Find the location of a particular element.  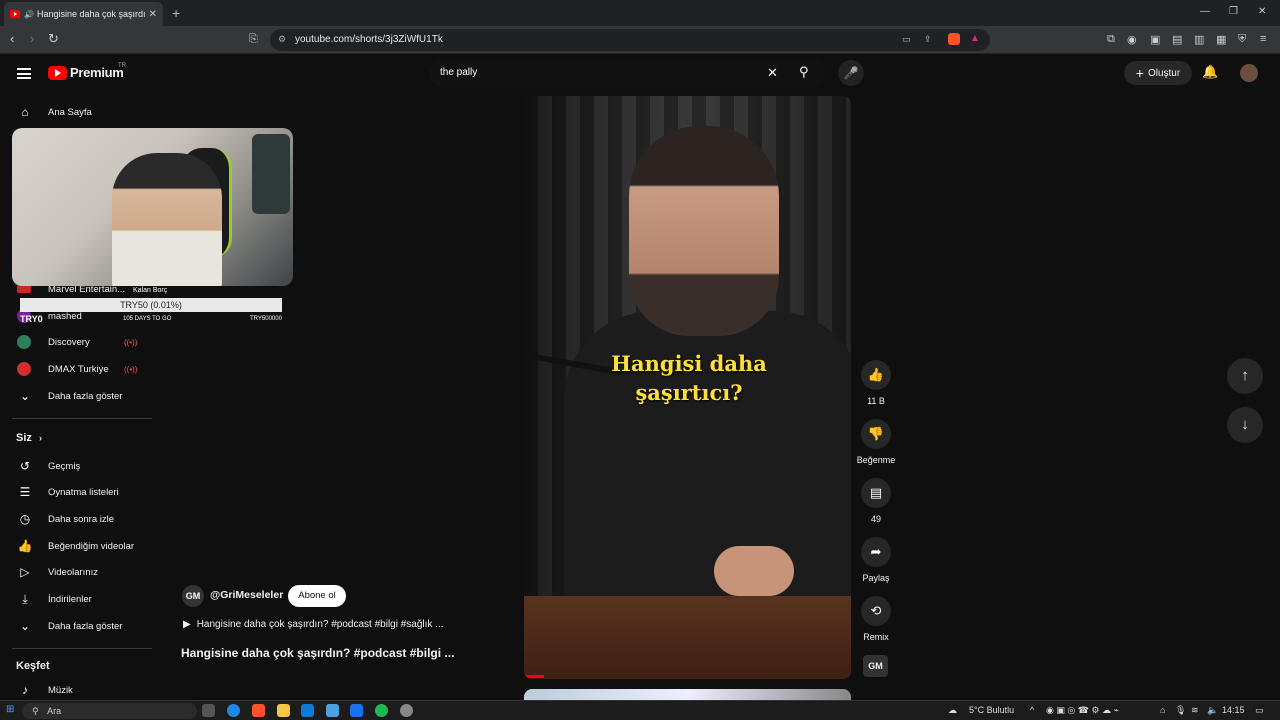

browser-menu-icon: ≡ is located at coordinates (1263, 39).